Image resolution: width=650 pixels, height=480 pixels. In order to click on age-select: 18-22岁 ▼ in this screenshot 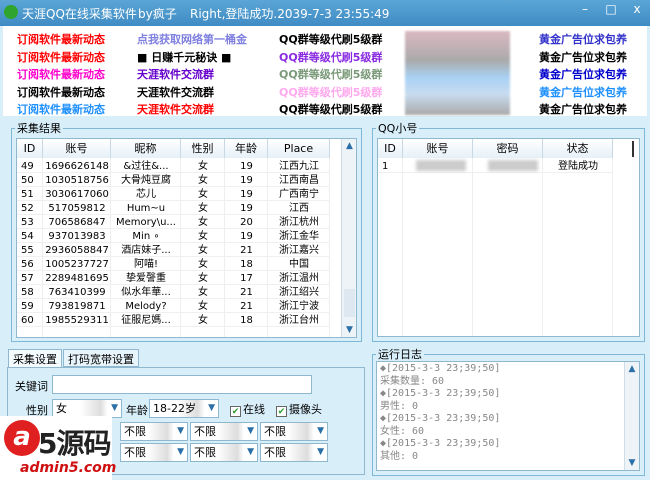, I will do `click(184, 408)`.